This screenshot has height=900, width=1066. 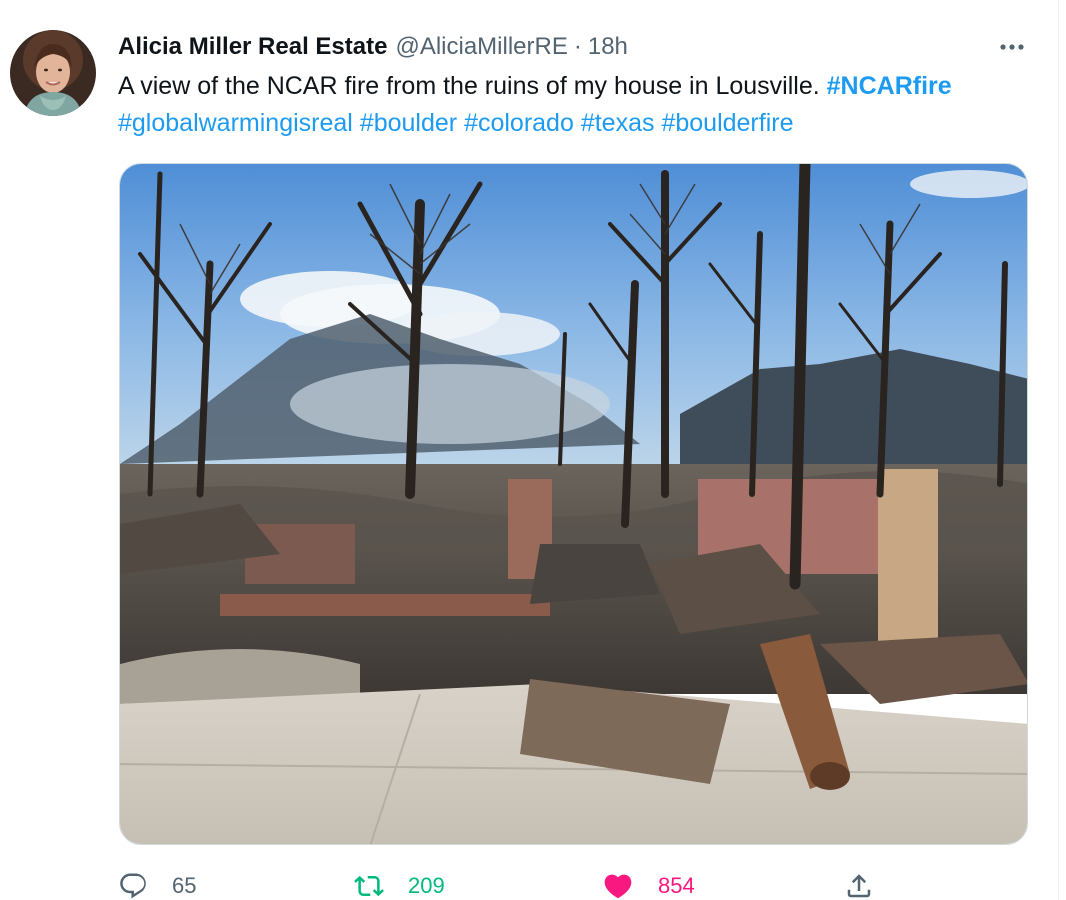 I want to click on hashtag-link: #texas, so click(x=618, y=123).